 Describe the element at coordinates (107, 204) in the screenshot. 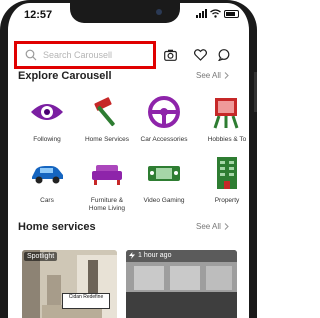

I see `category-label: Furniture & Home Living` at that location.